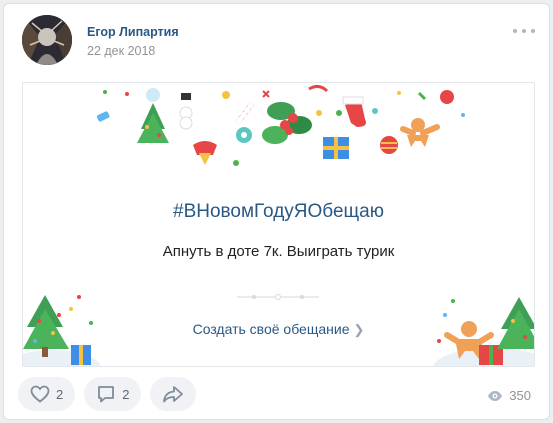  I want to click on more-icon, so click(524, 31).